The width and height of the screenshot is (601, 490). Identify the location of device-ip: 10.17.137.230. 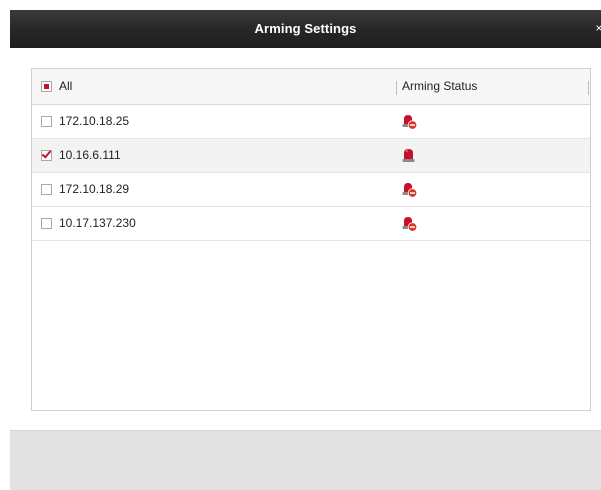
(97, 223).